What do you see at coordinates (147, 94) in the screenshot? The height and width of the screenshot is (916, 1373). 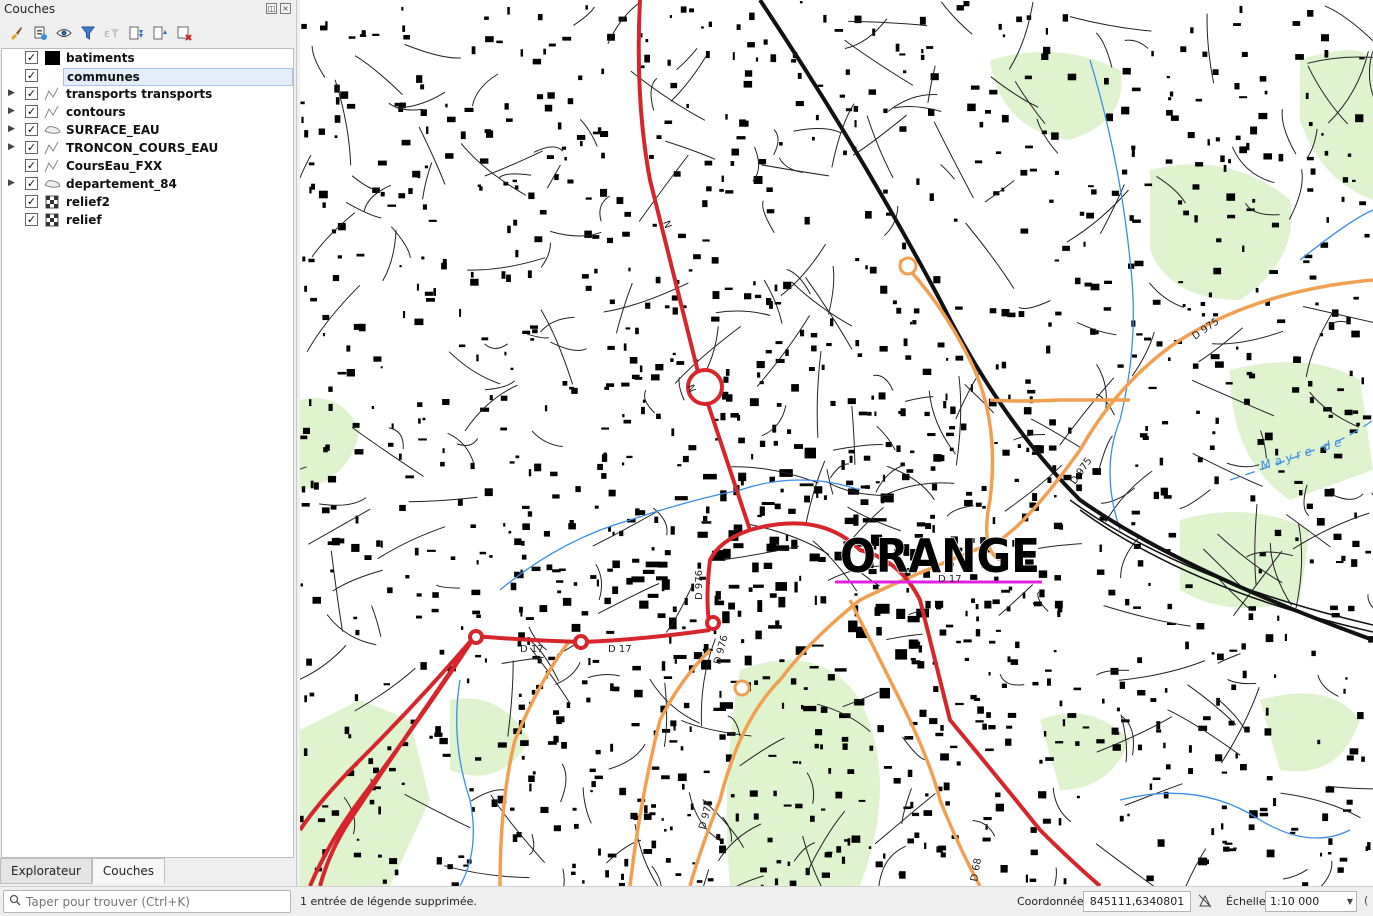 I see `layer-row-transports-transports: ▶ ✓ transports transports` at bounding box center [147, 94].